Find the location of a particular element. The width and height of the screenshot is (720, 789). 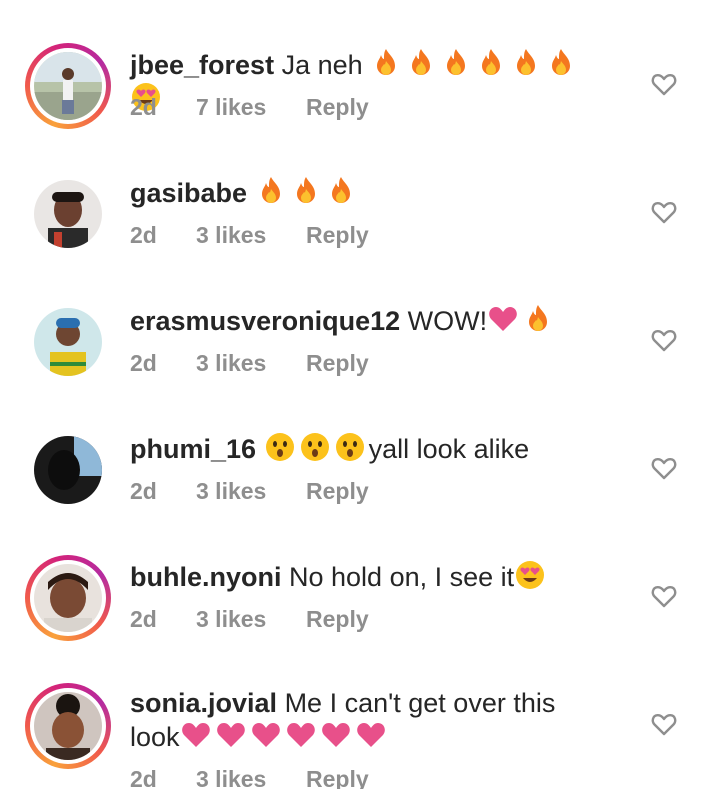

comment-meta: 2d 7 likes Reply is located at coordinates (249, 107).